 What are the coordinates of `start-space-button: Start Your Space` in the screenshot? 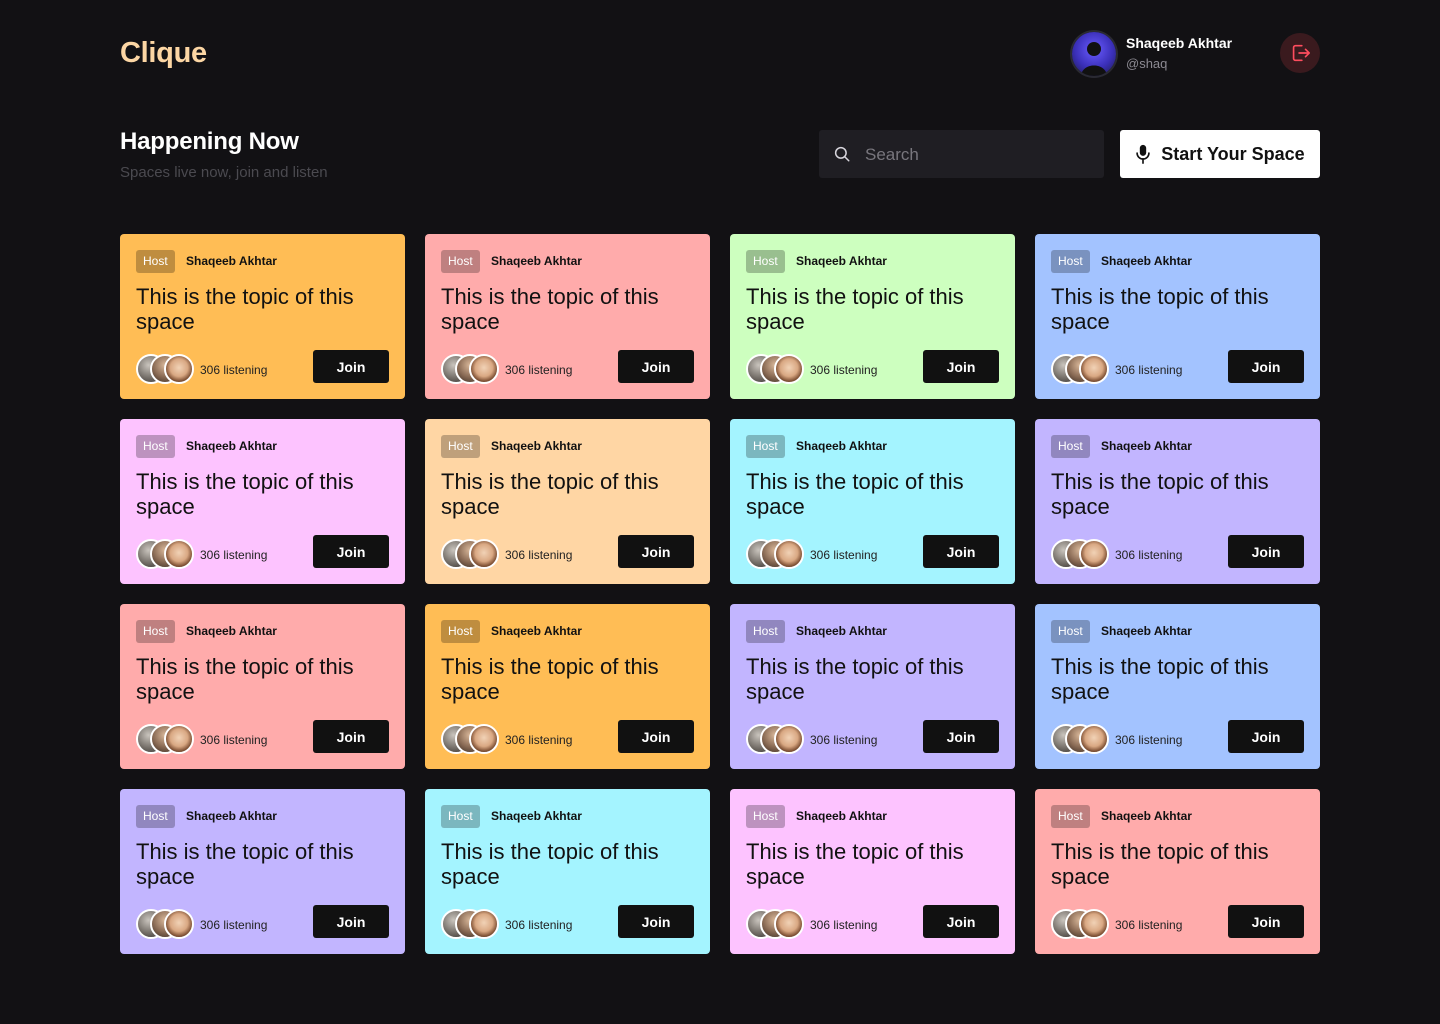 It's located at (1220, 154).